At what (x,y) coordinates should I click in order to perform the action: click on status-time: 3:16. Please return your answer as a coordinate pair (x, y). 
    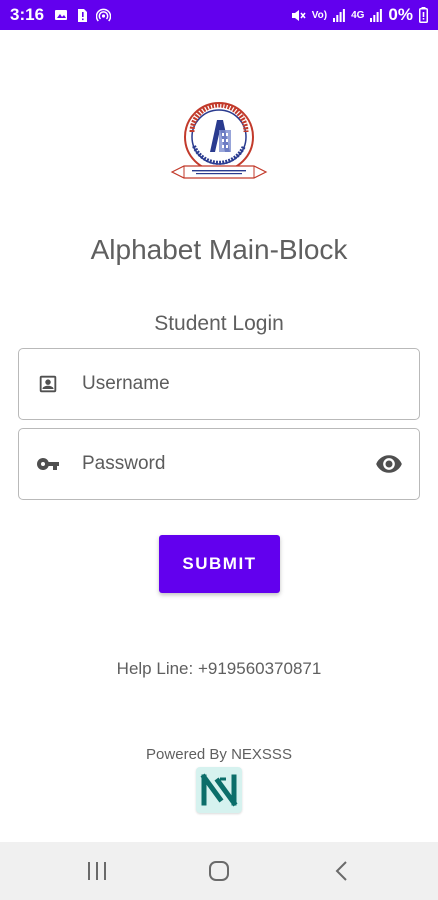
    Looking at the image, I should click on (27, 14).